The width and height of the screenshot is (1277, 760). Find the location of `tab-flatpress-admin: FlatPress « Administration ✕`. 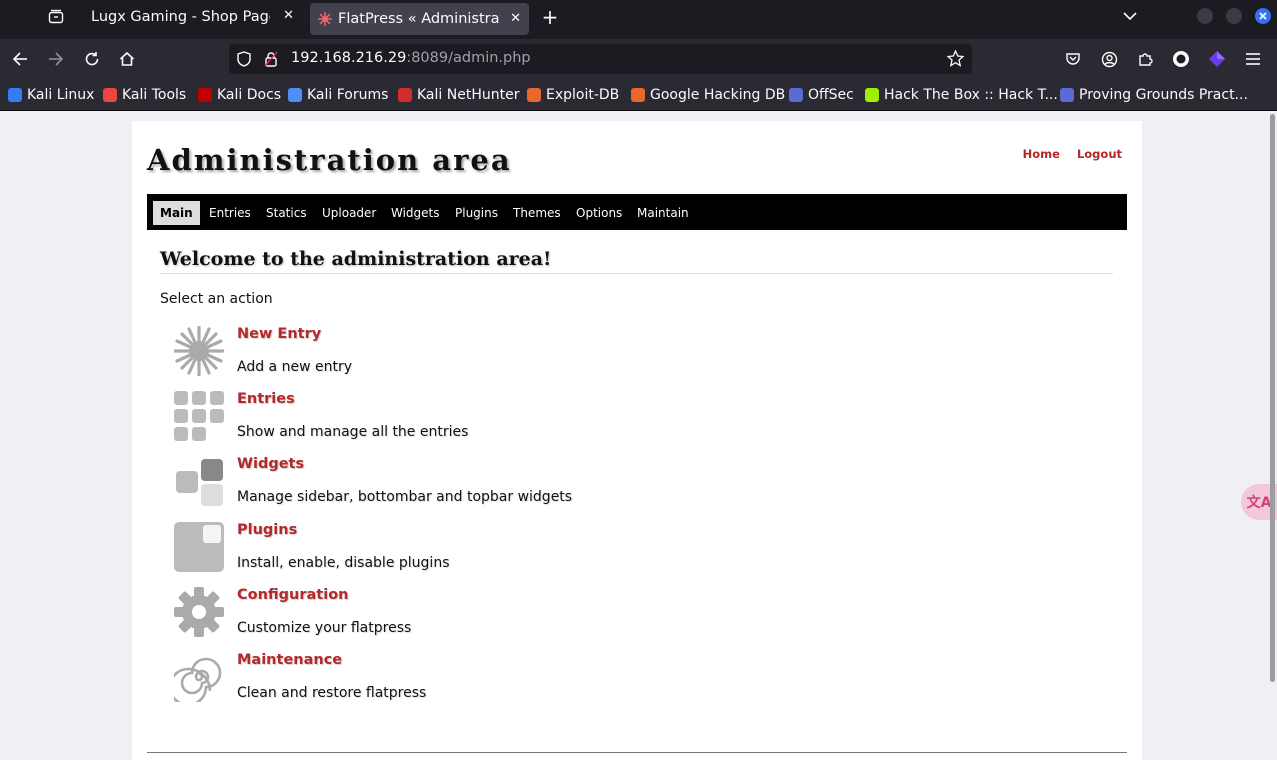

tab-flatpress-admin: FlatPress « Administration ✕ is located at coordinates (419, 19).